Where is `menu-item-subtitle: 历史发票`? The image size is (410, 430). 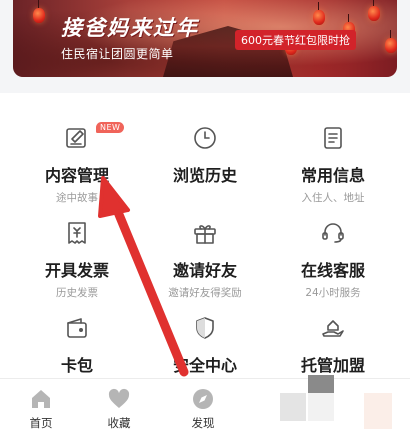 menu-item-subtitle: 历史发票 is located at coordinates (77, 293).